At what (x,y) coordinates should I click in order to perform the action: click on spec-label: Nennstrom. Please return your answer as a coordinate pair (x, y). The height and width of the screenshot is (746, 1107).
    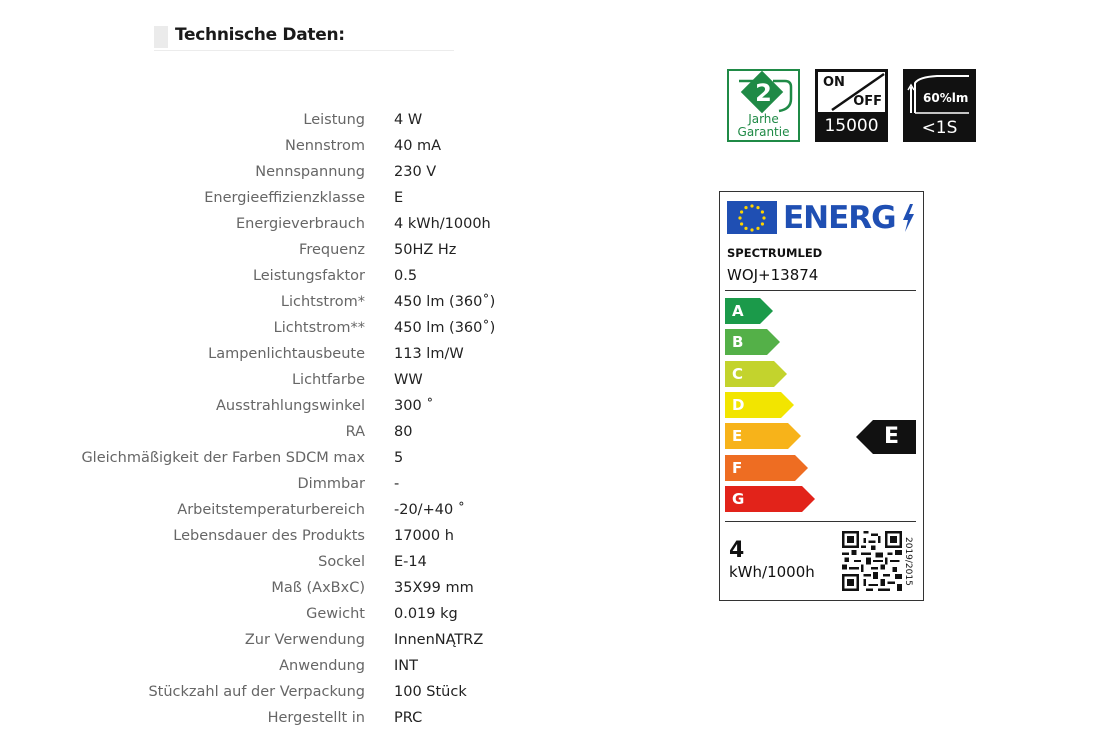
    Looking at the image, I should click on (324, 146).